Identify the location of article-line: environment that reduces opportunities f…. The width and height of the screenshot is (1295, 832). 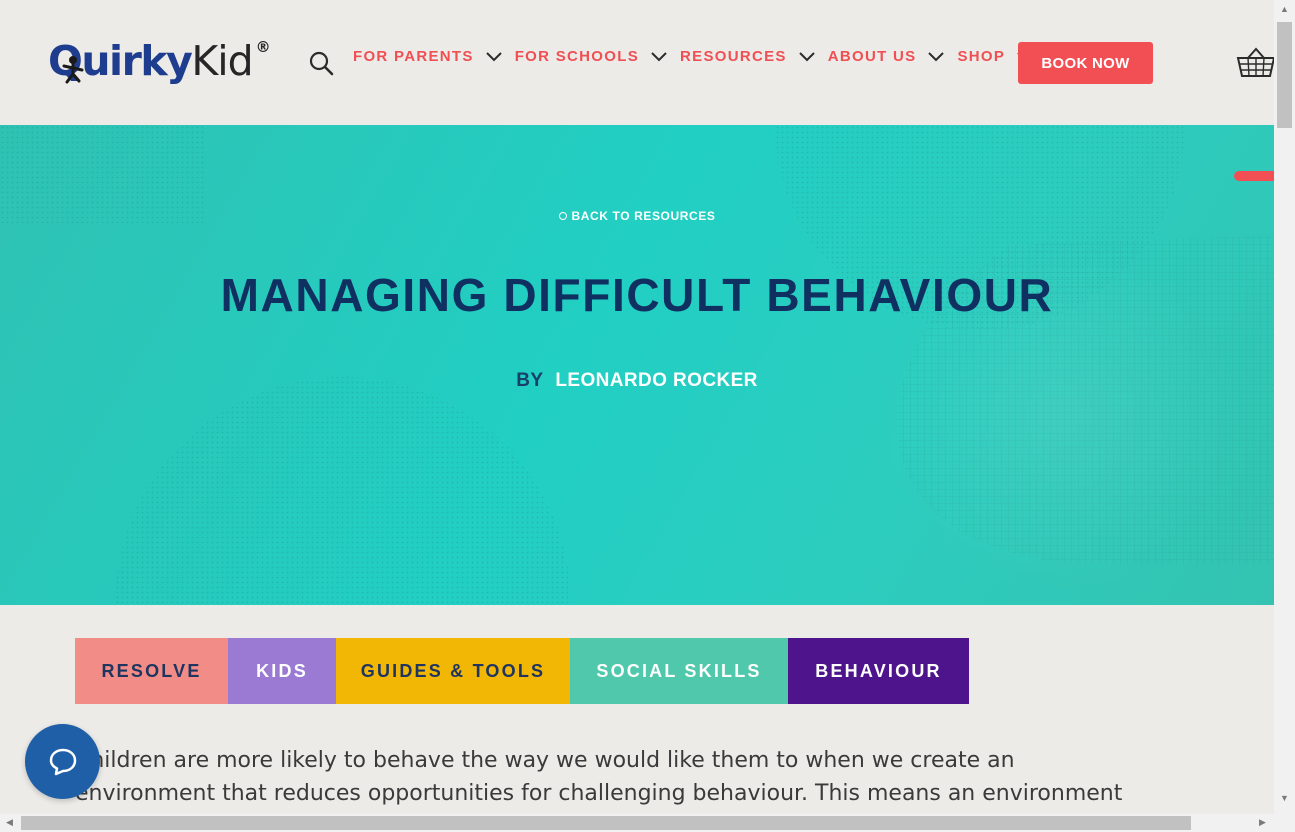
(599, 793).